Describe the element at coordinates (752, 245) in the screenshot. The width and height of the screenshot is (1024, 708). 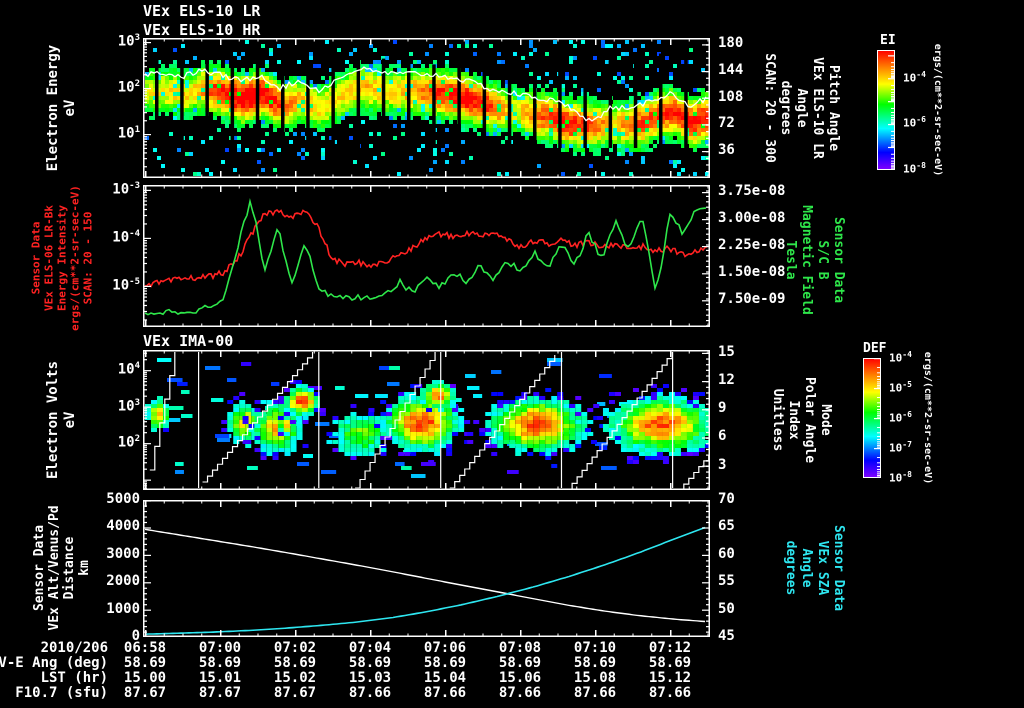
I see `axis-tick-label: 2.25e-08` at that location.